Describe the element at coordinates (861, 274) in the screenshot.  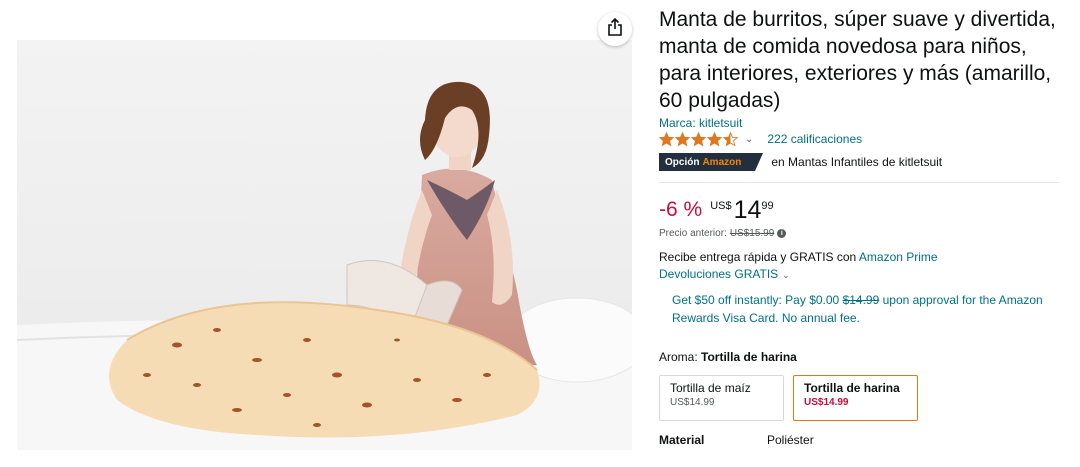
I see `free-returns-link: Devoluciones GRATIS ⌄` at that location.